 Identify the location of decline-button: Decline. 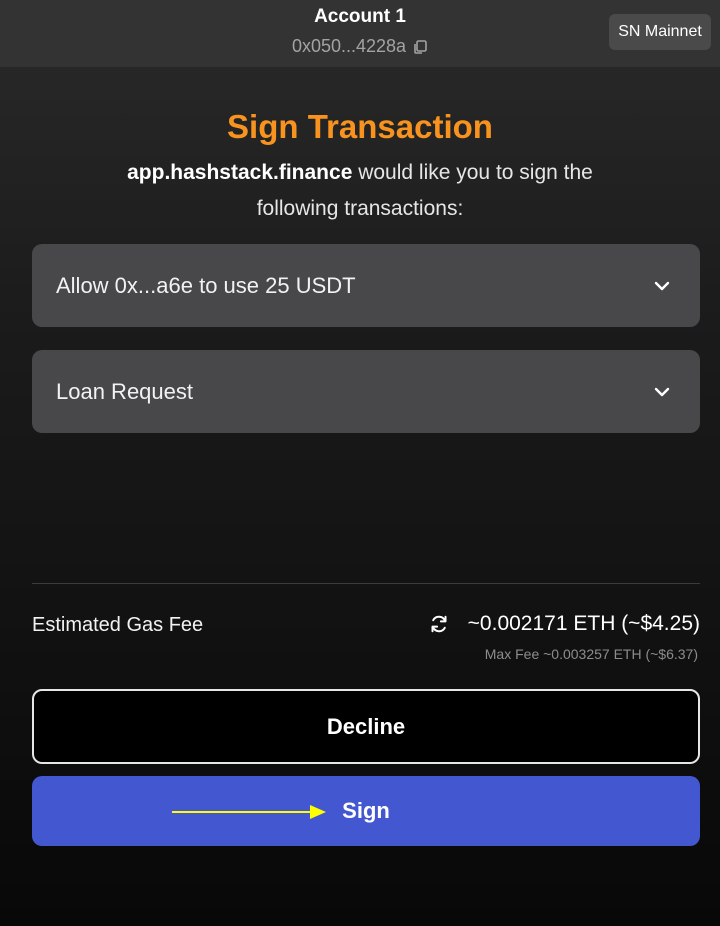
(366, 726).